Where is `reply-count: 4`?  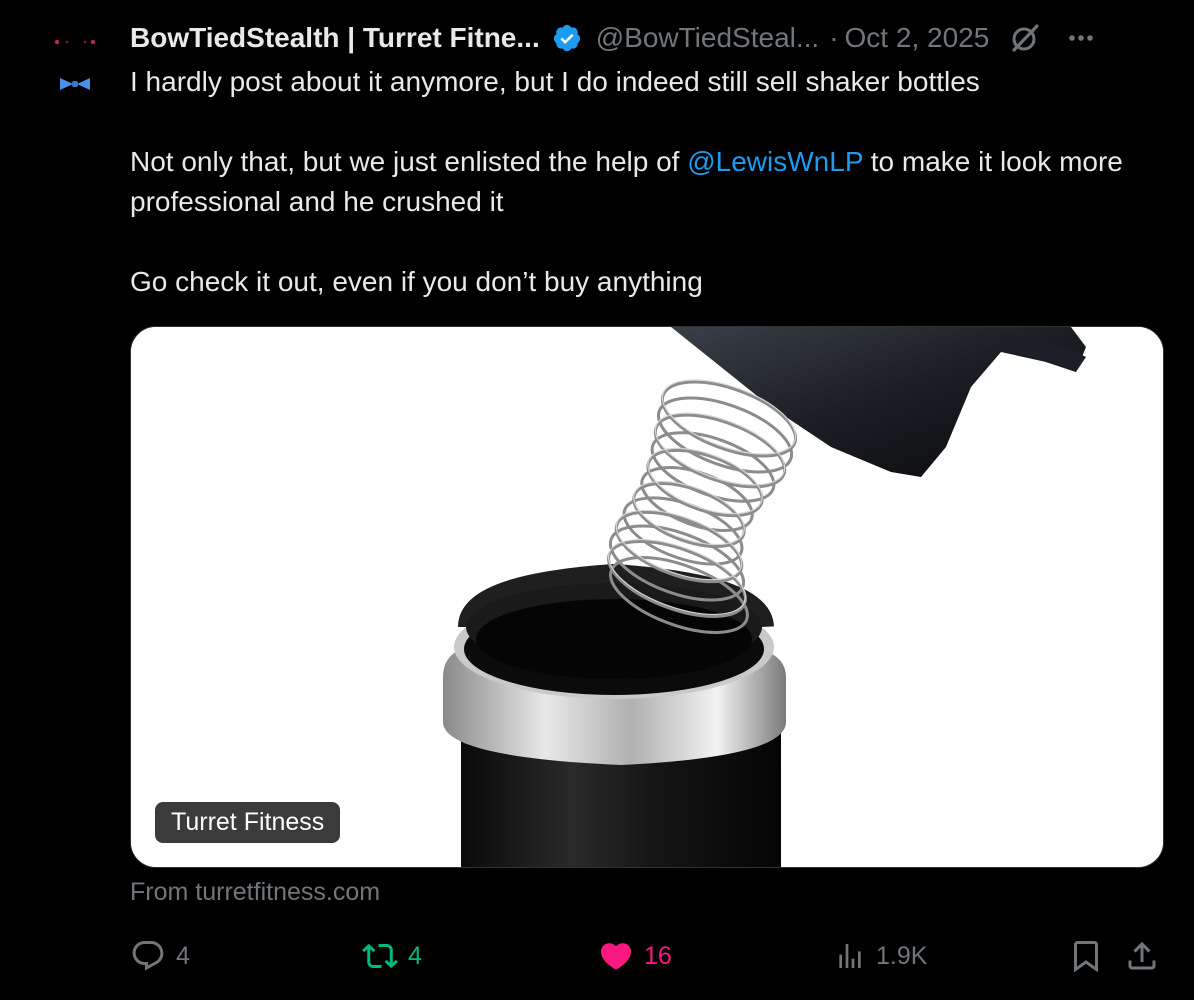
reply-count: 4 is located at coordinates (183, 955).